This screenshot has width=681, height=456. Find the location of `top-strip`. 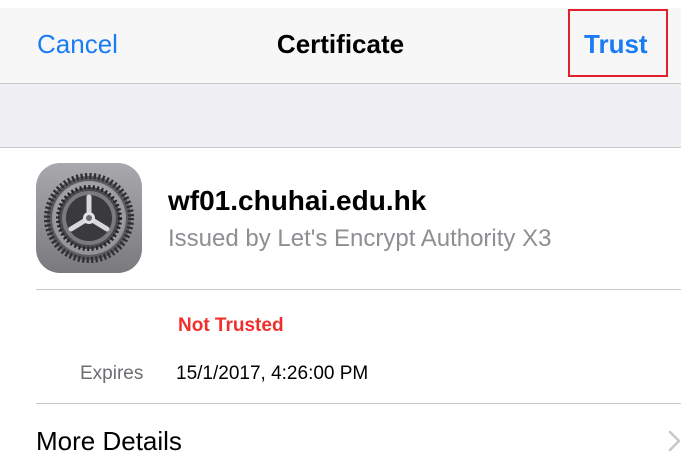

top-strip is located at coordinates (340, 4).